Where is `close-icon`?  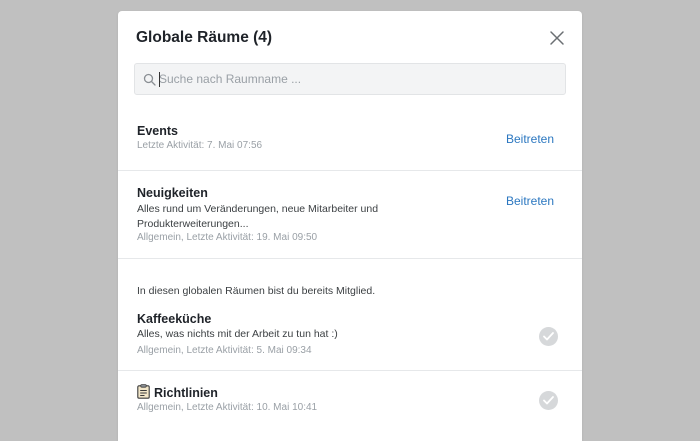 close-icon is located at coordinates (557, 38).